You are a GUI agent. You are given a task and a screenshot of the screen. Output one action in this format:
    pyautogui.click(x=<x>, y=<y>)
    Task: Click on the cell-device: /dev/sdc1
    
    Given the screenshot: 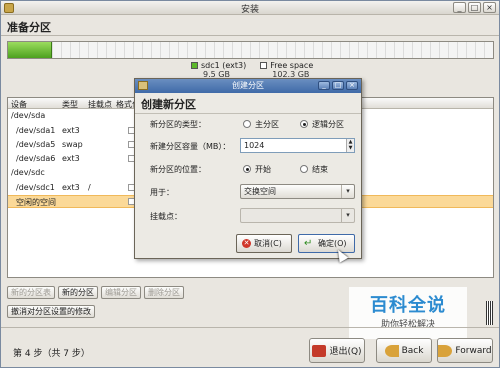 What is the action you would take?
    pyautogui.click(x=35, y=187)
    